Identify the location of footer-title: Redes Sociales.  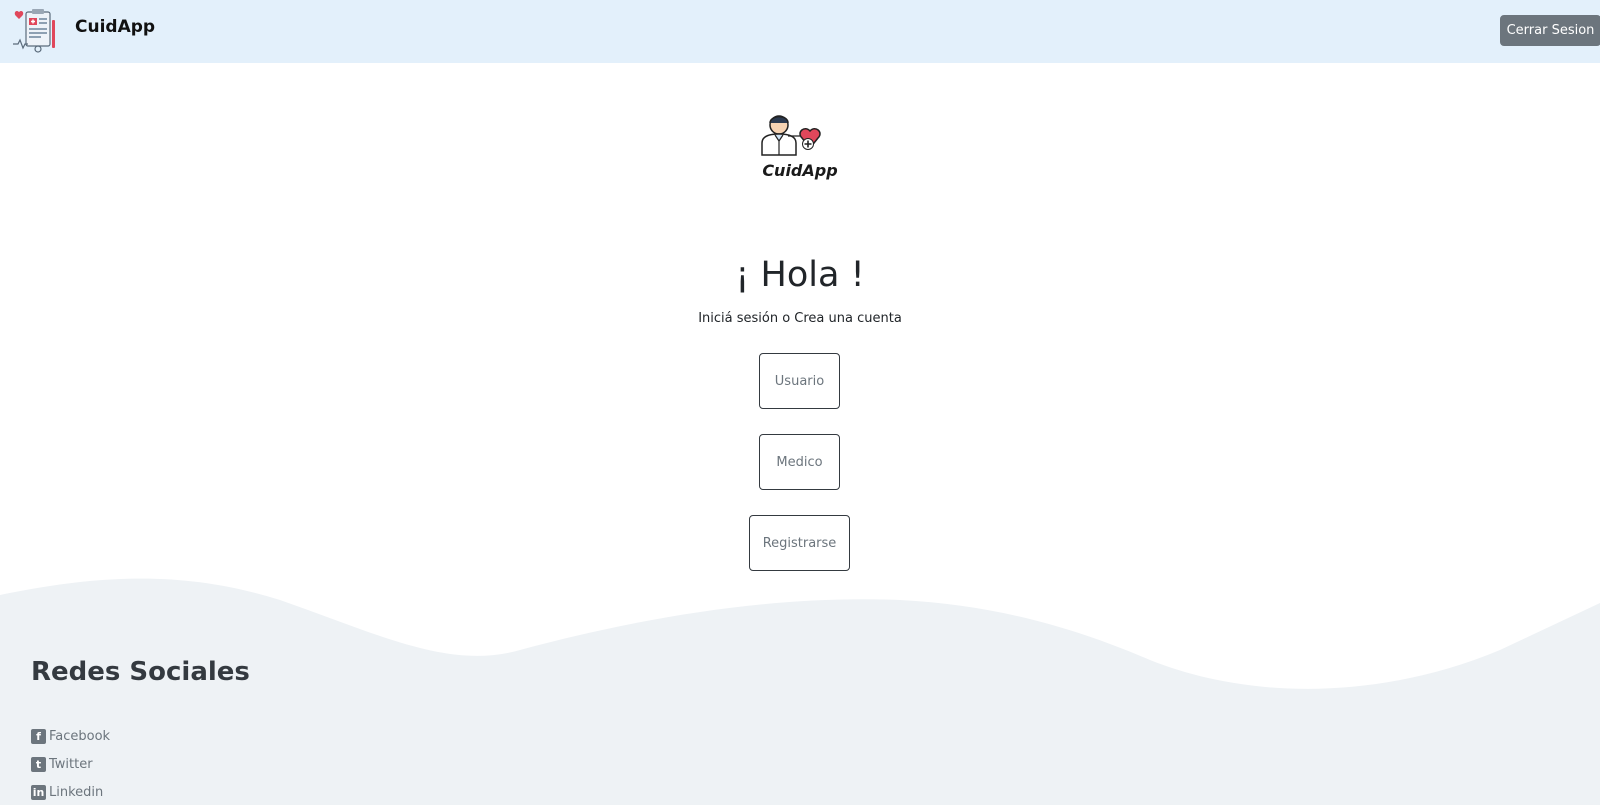
(140, 672).